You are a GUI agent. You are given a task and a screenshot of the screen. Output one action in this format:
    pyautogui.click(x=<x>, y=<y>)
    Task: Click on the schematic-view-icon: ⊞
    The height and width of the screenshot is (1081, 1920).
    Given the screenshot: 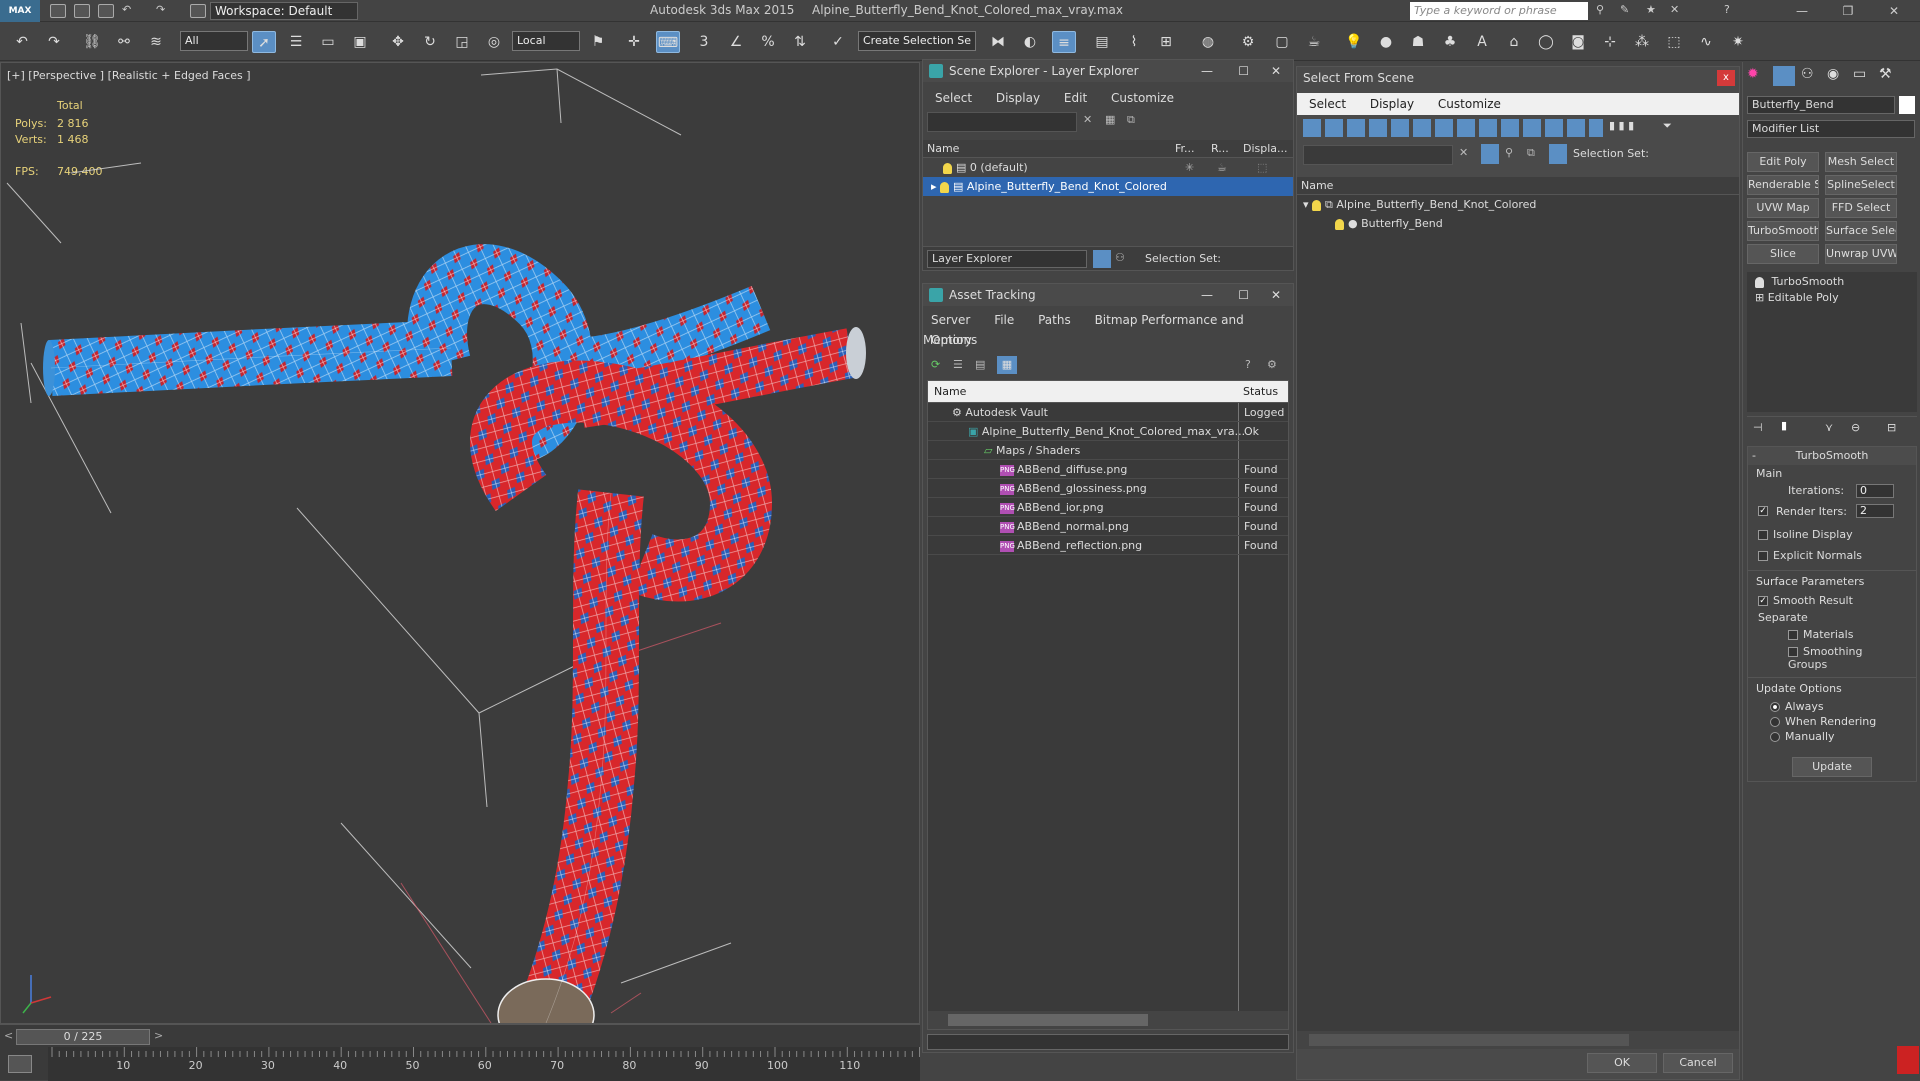 What is the action you would take?
    pyautogui.click(x=1166, y=42)
    